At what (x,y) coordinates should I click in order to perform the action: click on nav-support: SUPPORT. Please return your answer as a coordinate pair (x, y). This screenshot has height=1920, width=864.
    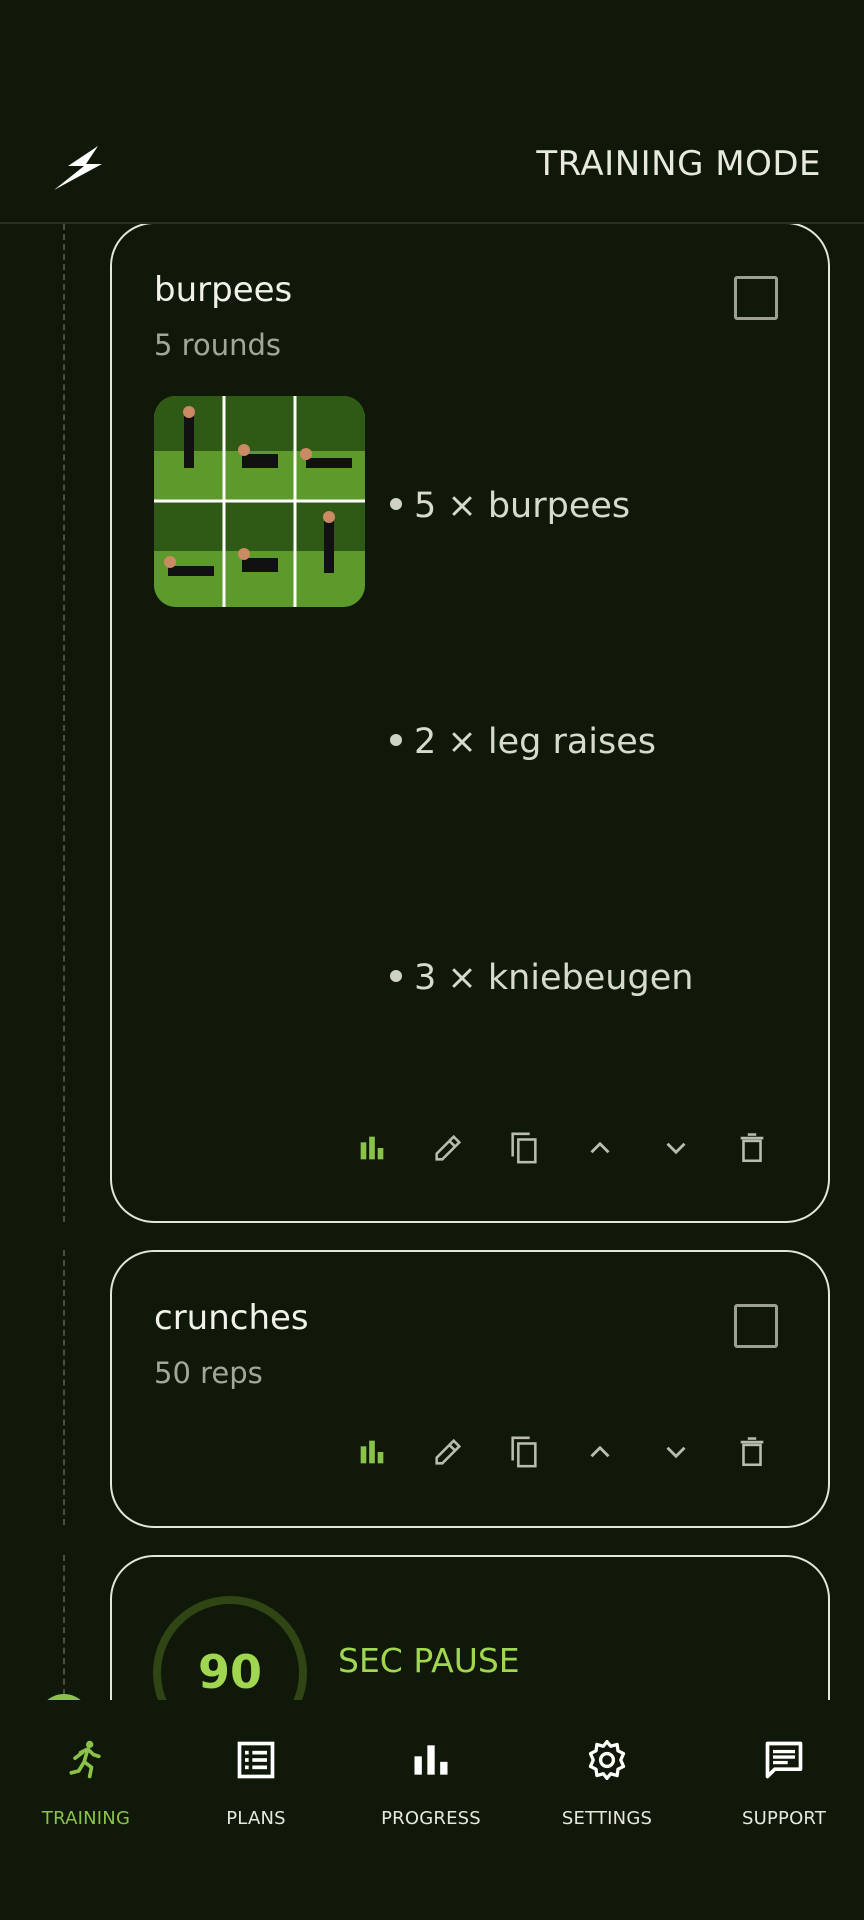
    Looking at the image, I should click on (781, 1810).